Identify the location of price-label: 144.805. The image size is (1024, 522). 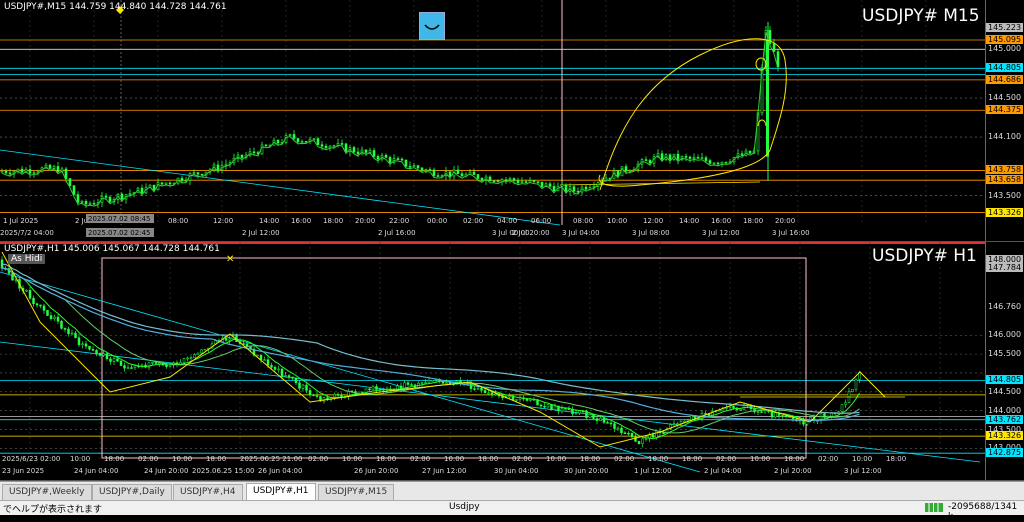
(1005, 380).